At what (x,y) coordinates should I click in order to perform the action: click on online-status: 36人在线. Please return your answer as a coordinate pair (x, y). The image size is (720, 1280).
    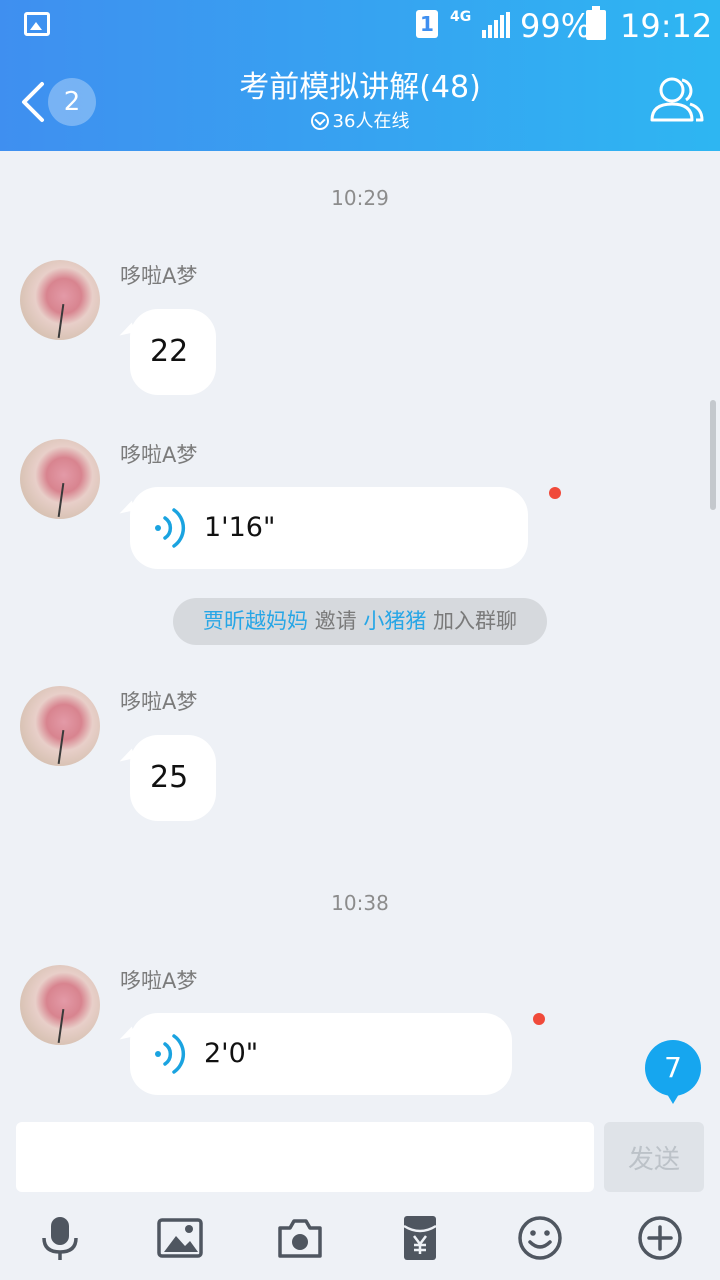
    Looking at the image, I should click on (360, 122).